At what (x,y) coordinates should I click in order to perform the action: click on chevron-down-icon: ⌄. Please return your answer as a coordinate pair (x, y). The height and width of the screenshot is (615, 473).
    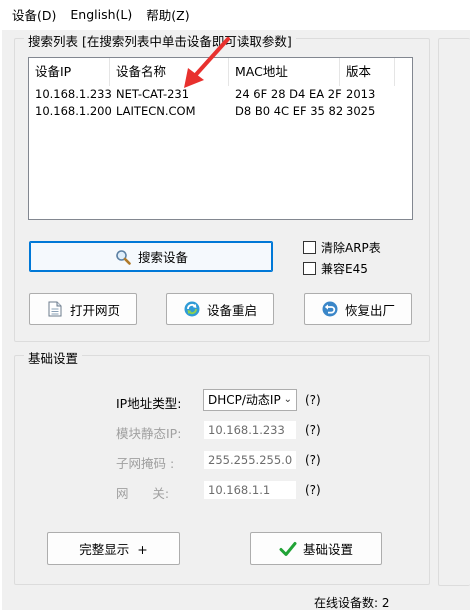
    Looking at the image, I should click on (287, 399).